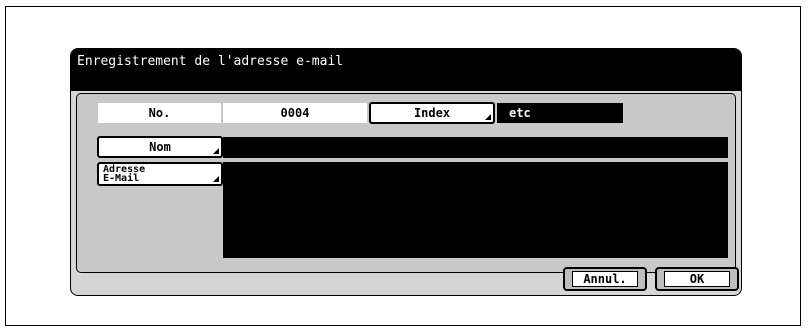  I want to click on name-button: Nom, so click(160, 147).